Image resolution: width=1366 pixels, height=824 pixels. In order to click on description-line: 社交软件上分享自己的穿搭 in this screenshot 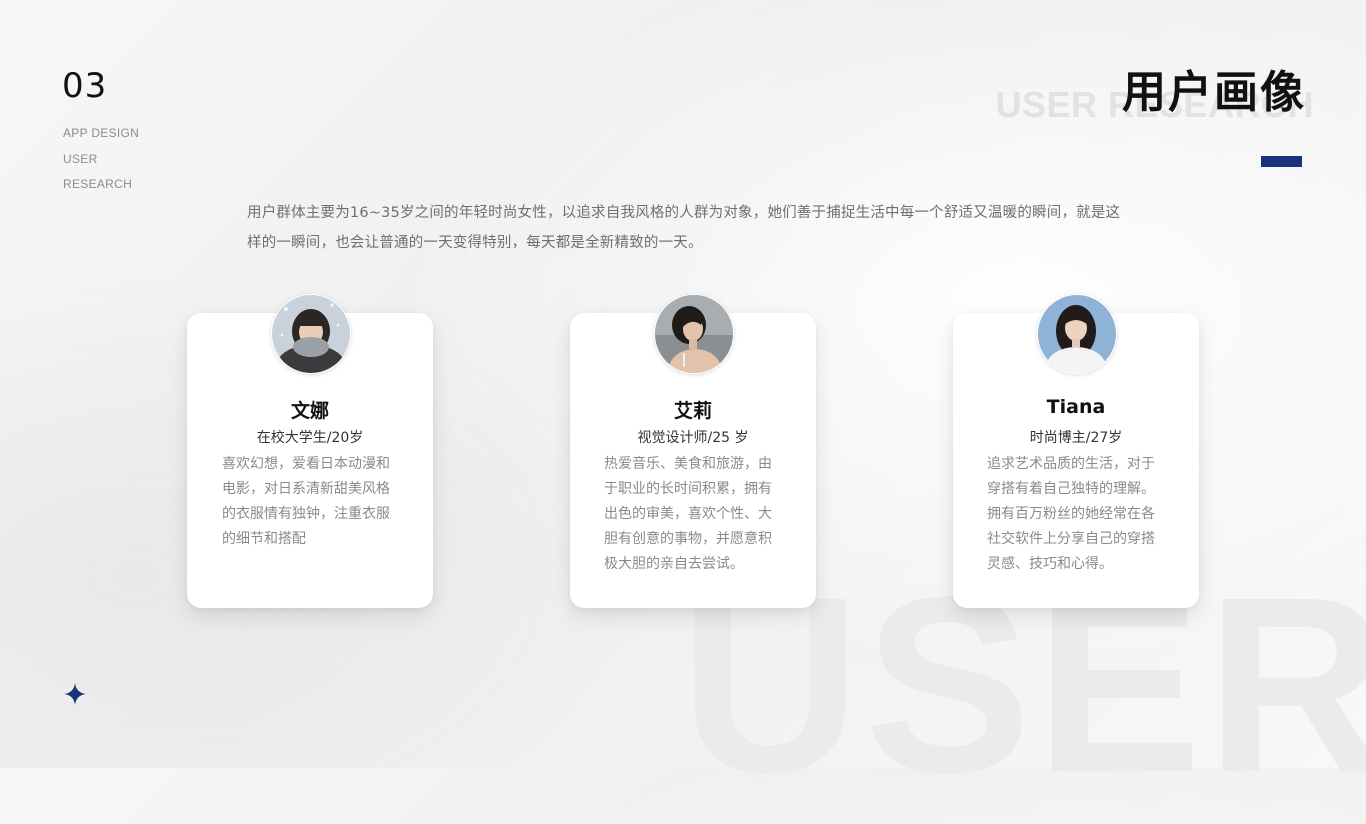, I will do `click(1071, 539)`.